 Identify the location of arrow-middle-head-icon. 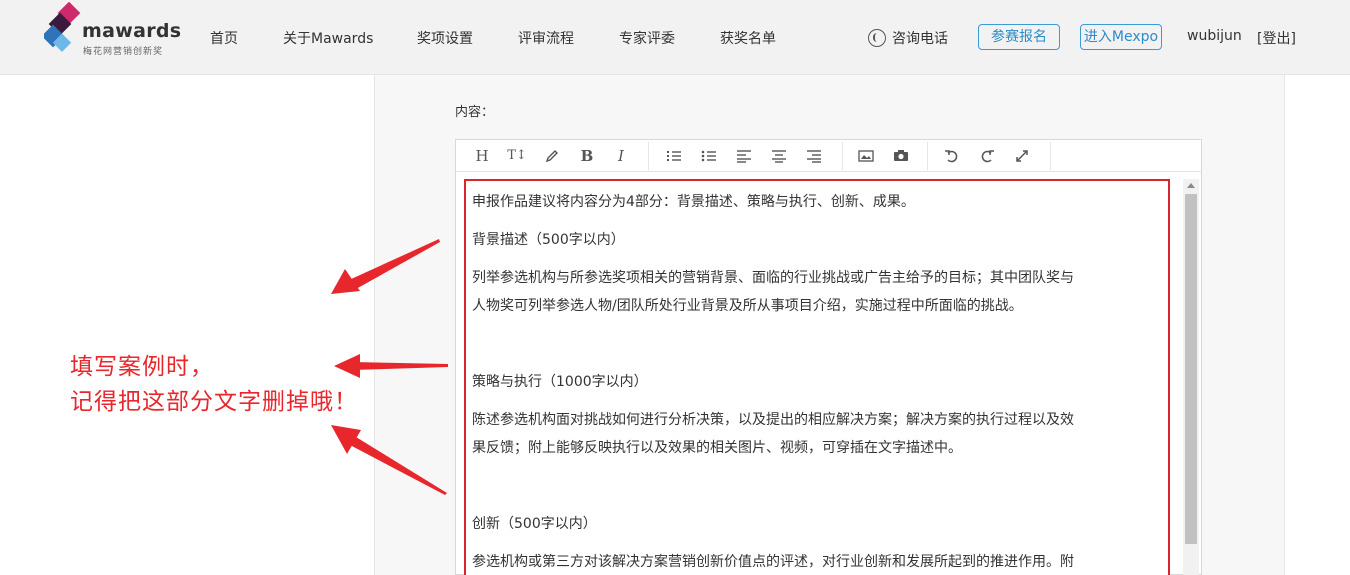
(347, 366).